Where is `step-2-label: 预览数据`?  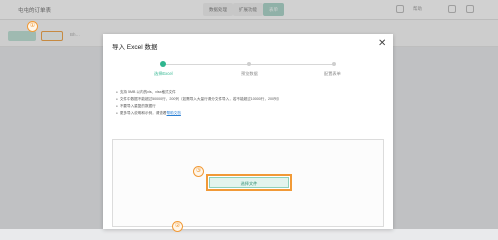 step-2-label: 预览数据 is located at coordinates (249, 73).